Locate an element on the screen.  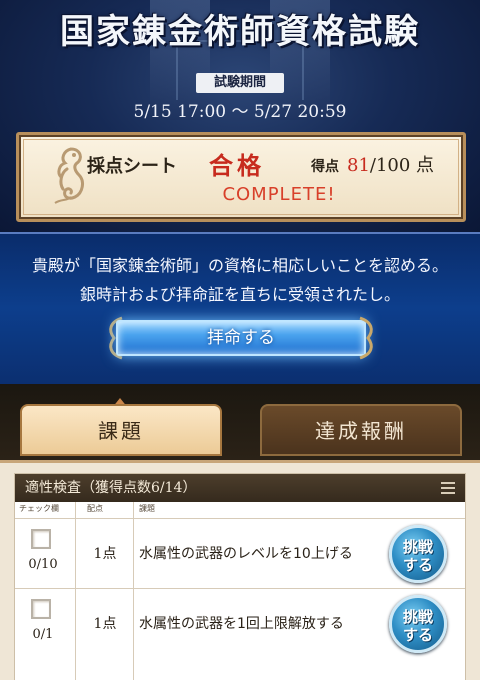
menu-lines-icon is located at coordinates (448, 488).